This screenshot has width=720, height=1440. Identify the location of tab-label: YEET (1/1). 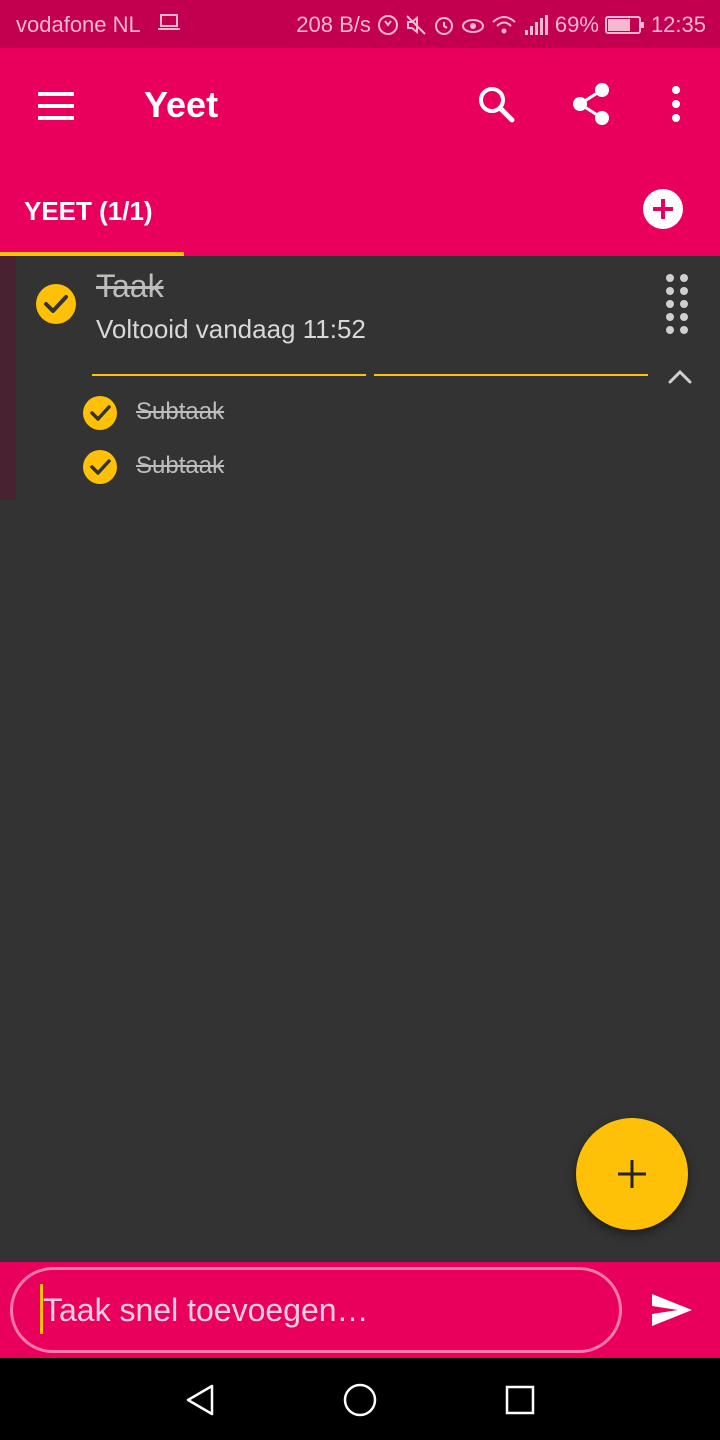
(88, 211).